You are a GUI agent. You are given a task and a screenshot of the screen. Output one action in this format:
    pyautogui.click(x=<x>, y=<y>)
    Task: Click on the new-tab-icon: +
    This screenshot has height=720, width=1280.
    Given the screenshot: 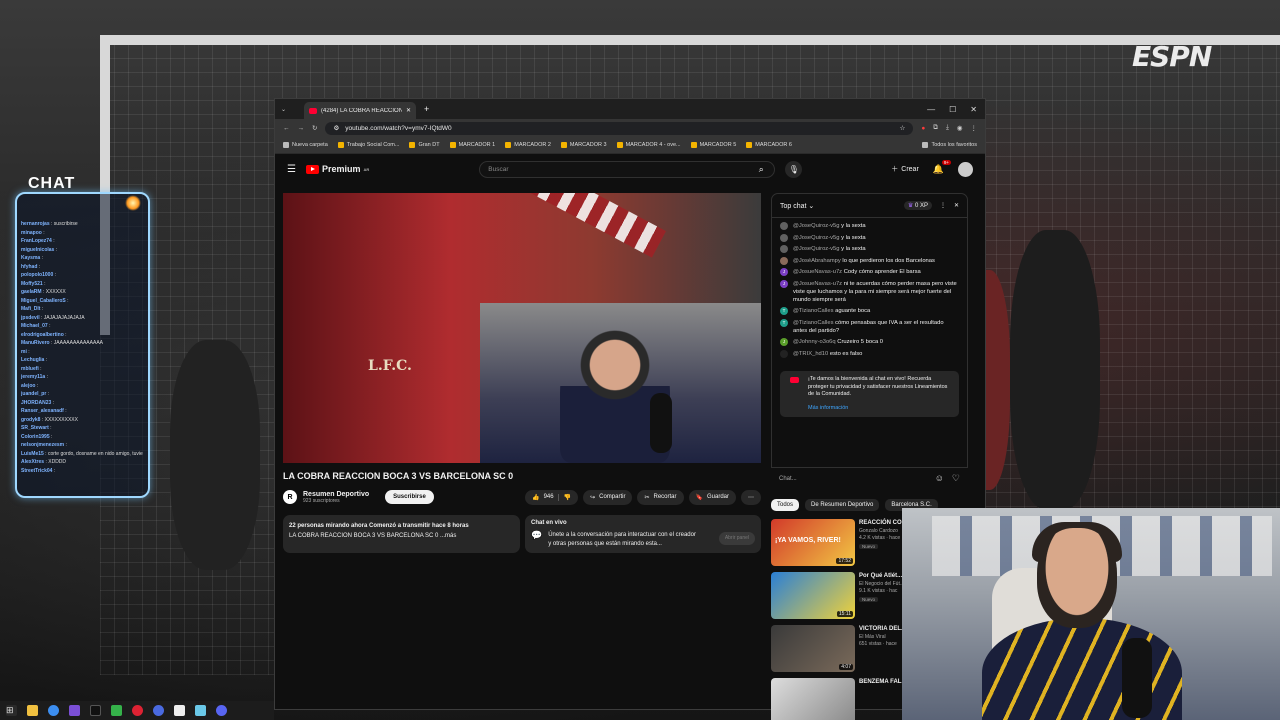 What is the action you would take?
    pyautogui.click(x=426, y=109)
    